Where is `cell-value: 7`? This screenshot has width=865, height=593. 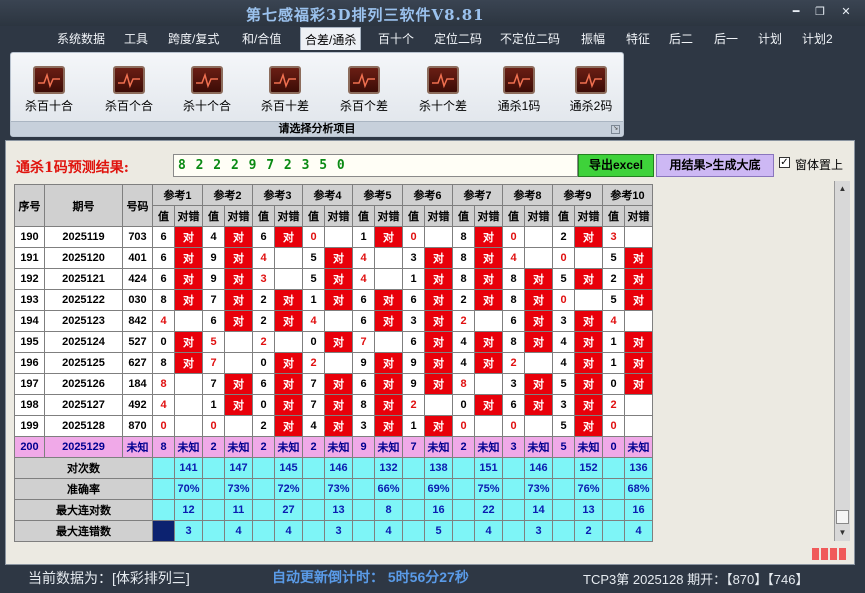 cell-value: 7 is located at coordinates (413, 447).